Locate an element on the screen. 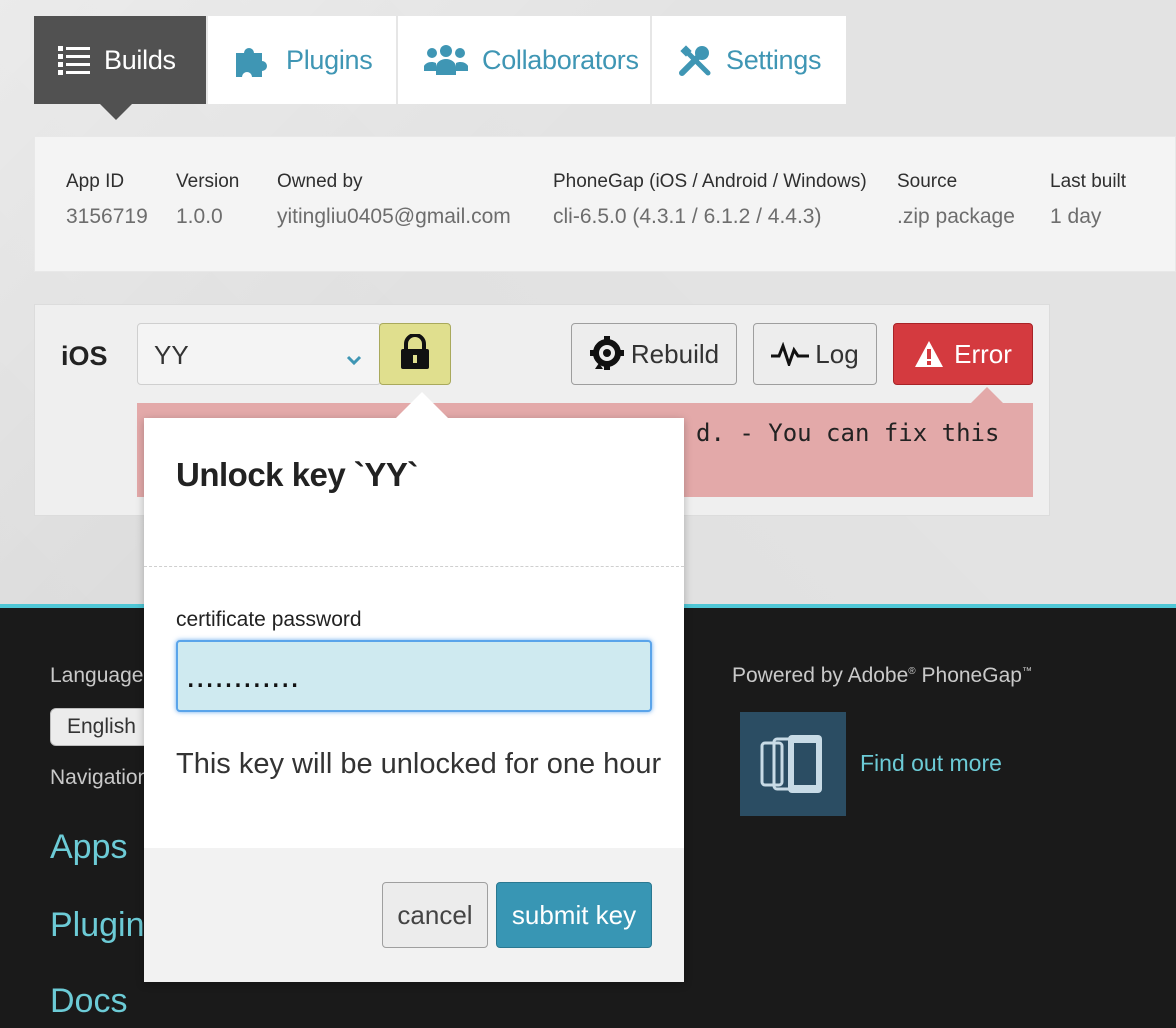  app-id-label: App ID is located at coordinates (95, 181).